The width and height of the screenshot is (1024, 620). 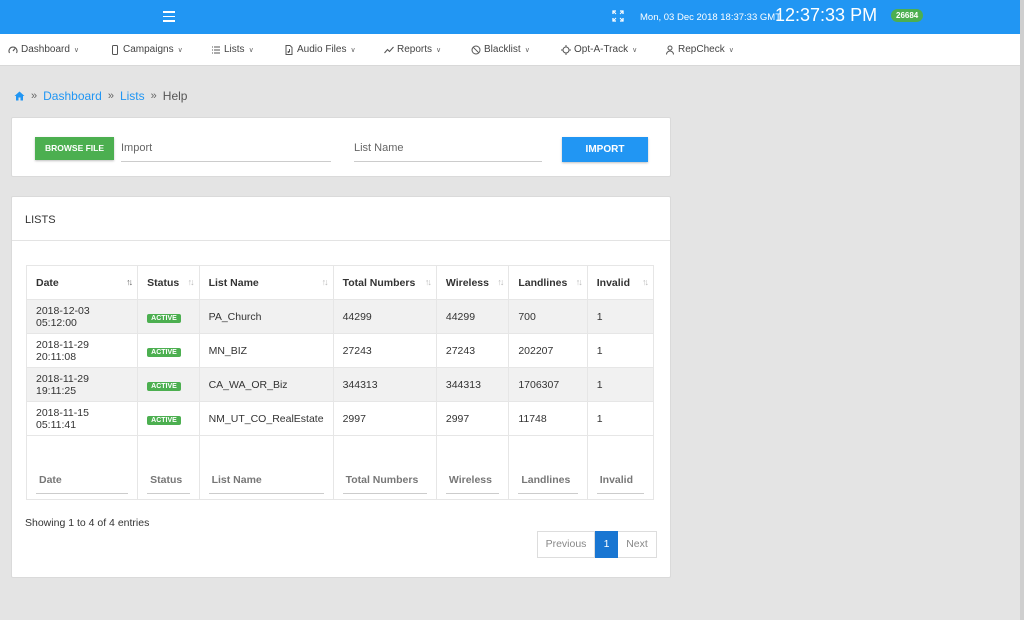 I want to click on header-label: Date, so click(x=47, y=282).